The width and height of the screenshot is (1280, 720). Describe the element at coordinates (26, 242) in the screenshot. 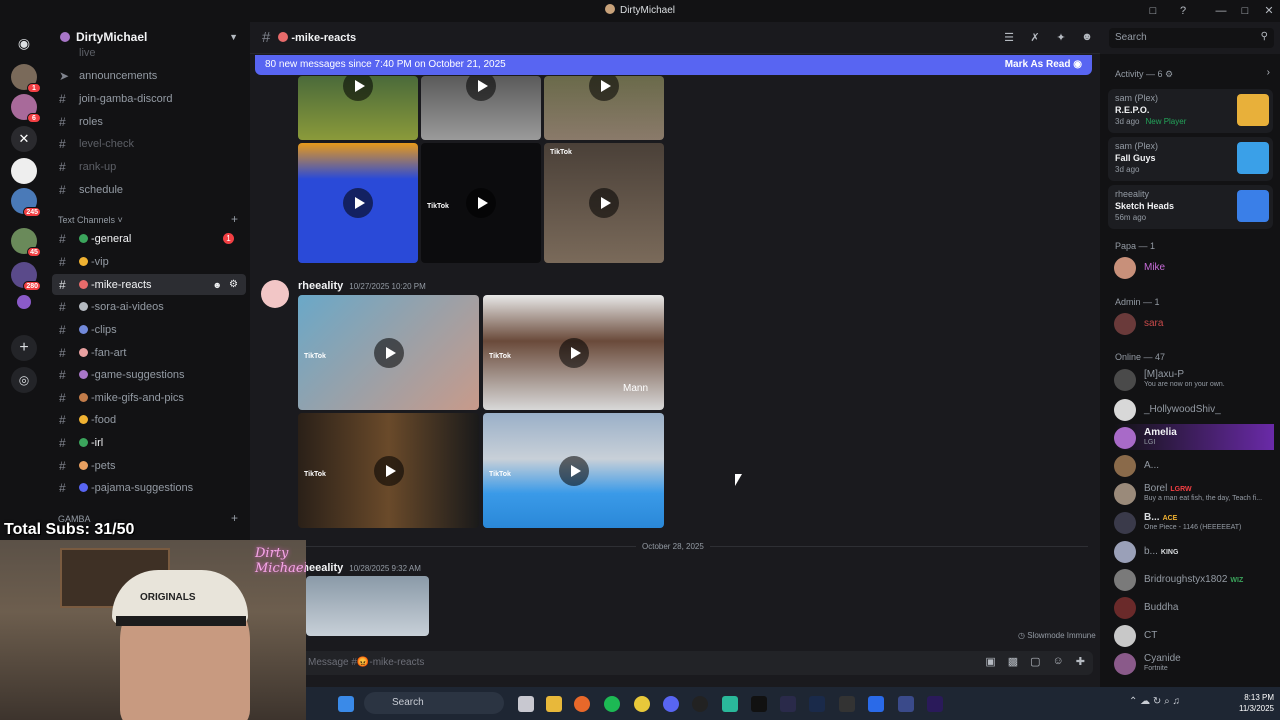

I see `server-avatar: 45` at that location.